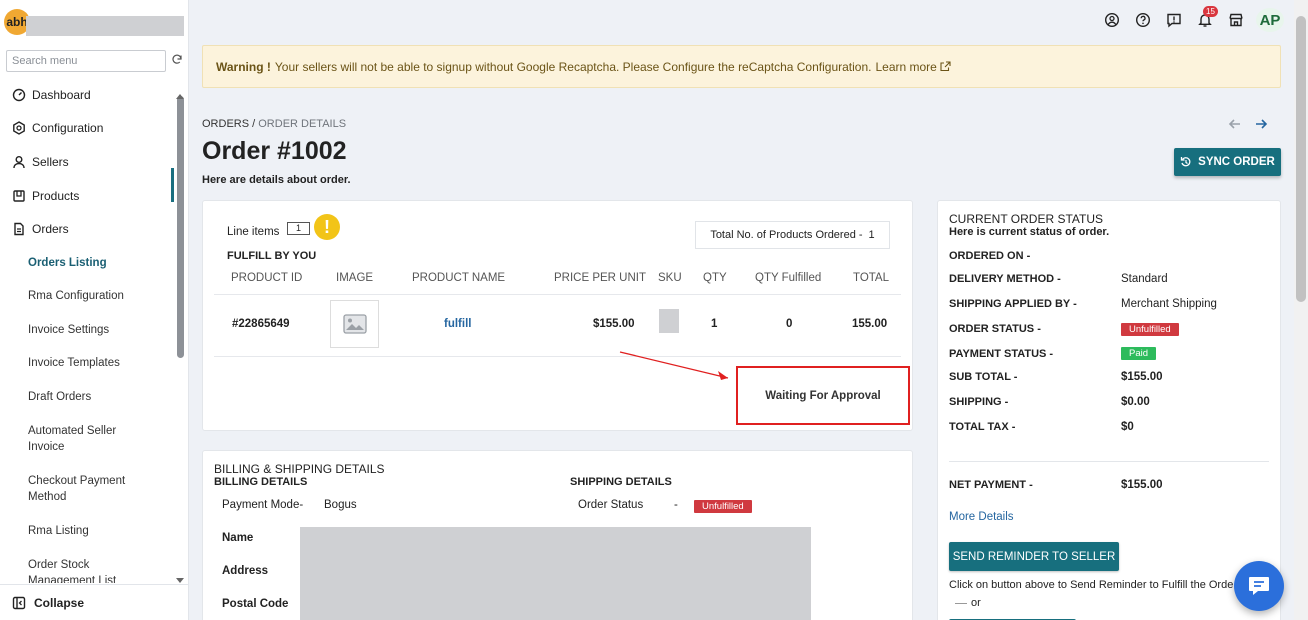  Describe the element at coordinates (98, 531) in the screenshot. I see `sidebar-subitem-rma-listing: Rma Listing` at that location.